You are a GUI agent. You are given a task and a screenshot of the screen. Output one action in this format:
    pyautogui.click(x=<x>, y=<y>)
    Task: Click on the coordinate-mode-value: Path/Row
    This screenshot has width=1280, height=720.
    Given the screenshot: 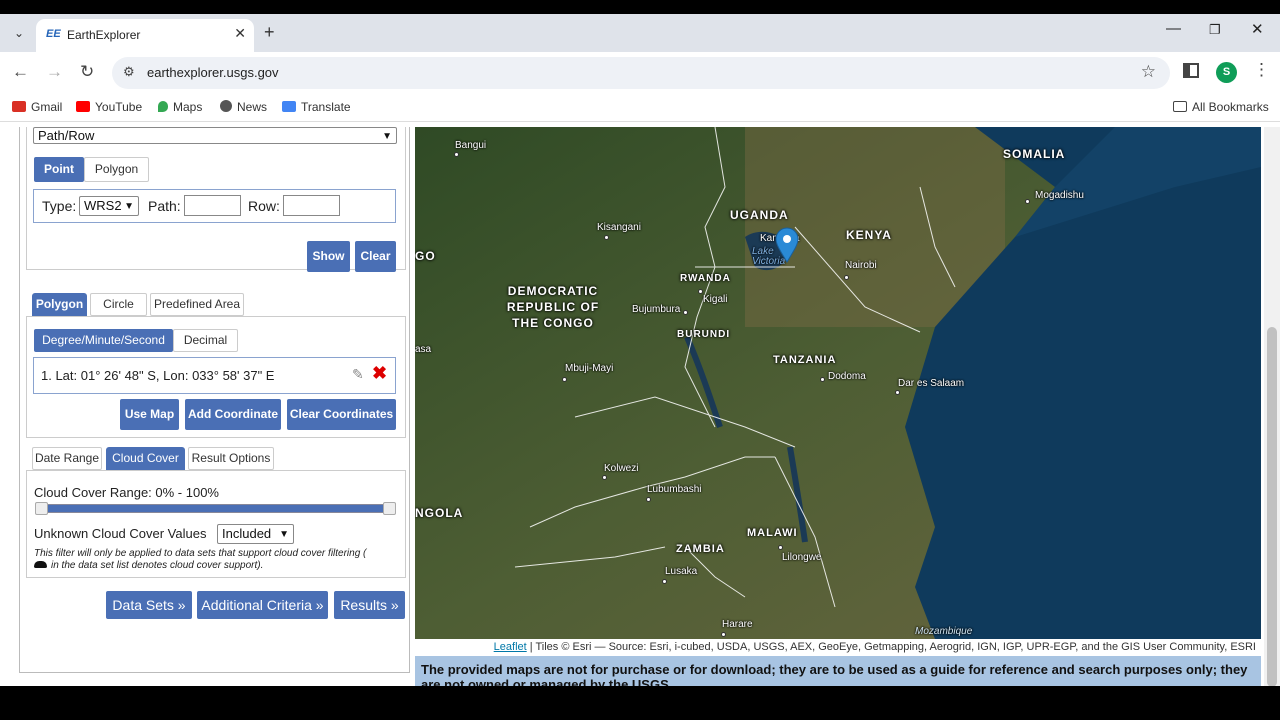 What is the action you would take?
    pyautogui.click(x=66, y=135)
    